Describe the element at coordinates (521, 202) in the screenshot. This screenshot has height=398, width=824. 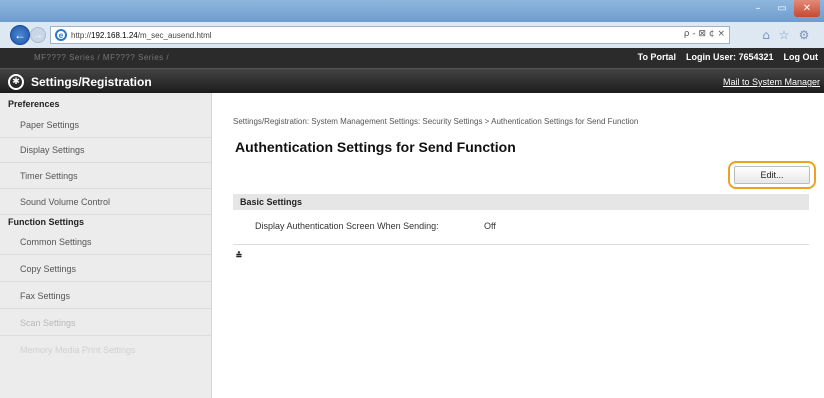
I see `section-header-basic-settings: Basic Settings` at that location.